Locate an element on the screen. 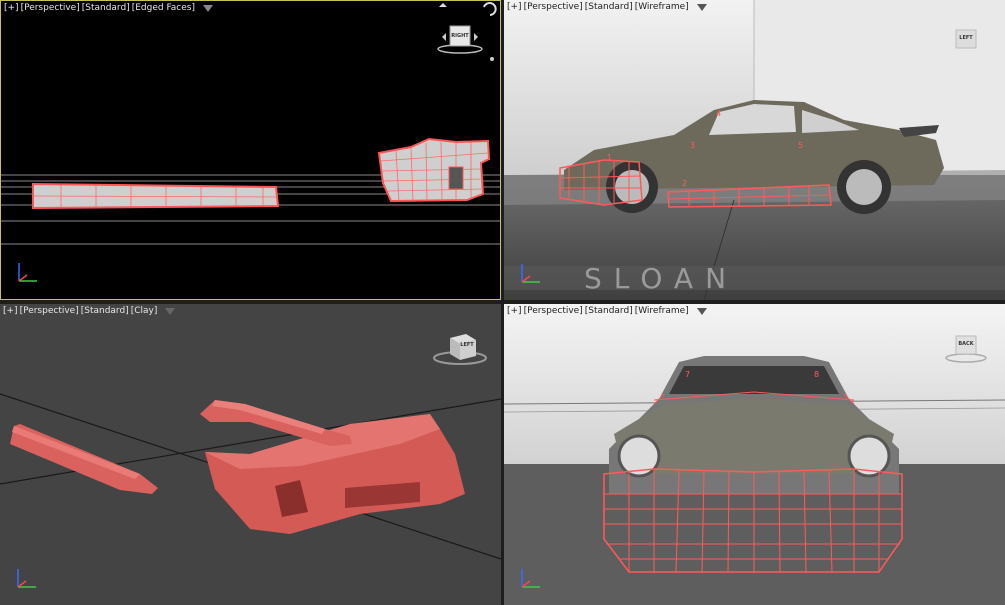 Image resolution: width=1005 pixels, height=605 pixels. rotate-icon is located at coordinates (490, 9).